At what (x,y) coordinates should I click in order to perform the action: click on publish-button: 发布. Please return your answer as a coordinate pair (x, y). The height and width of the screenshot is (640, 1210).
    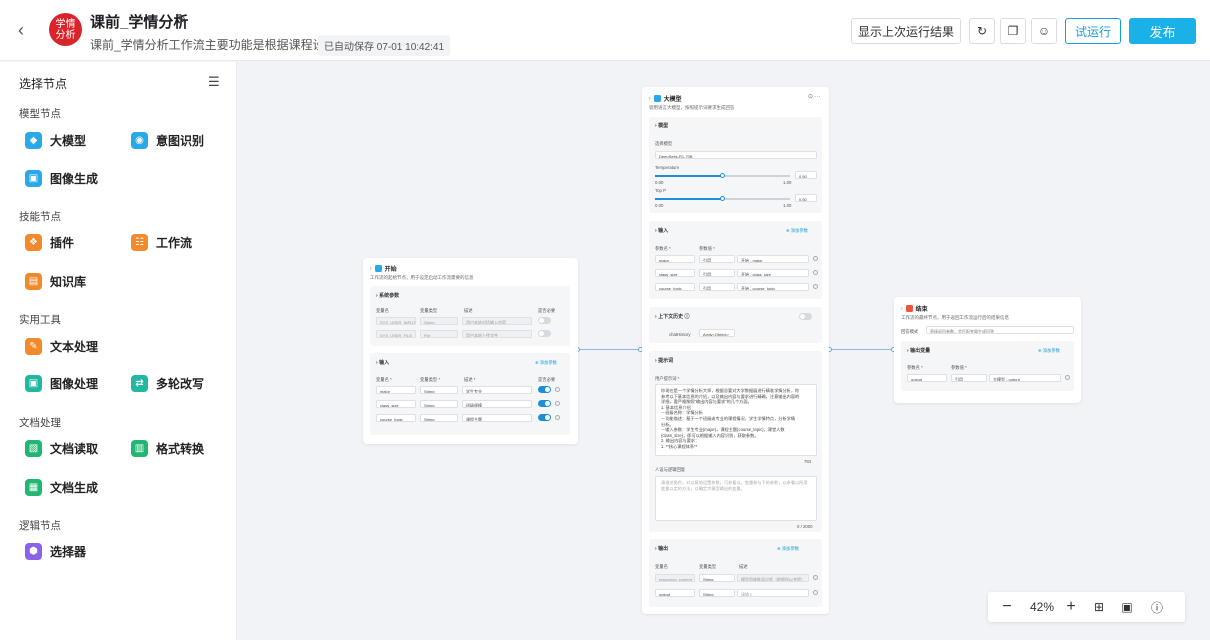
    Looking at the image, I should click on (1162, 31).